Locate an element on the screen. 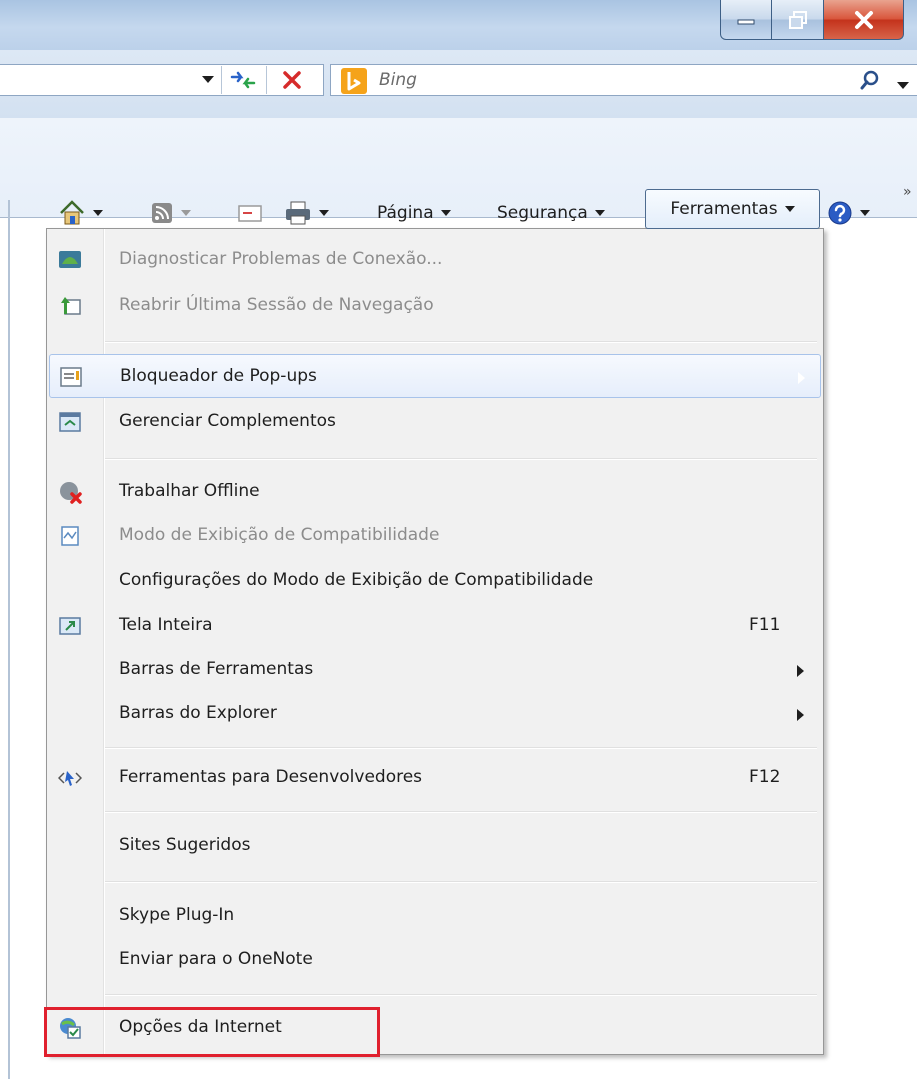 This screenshot has width=917, height=1079. title-bar is located at coordinates (458, 25).